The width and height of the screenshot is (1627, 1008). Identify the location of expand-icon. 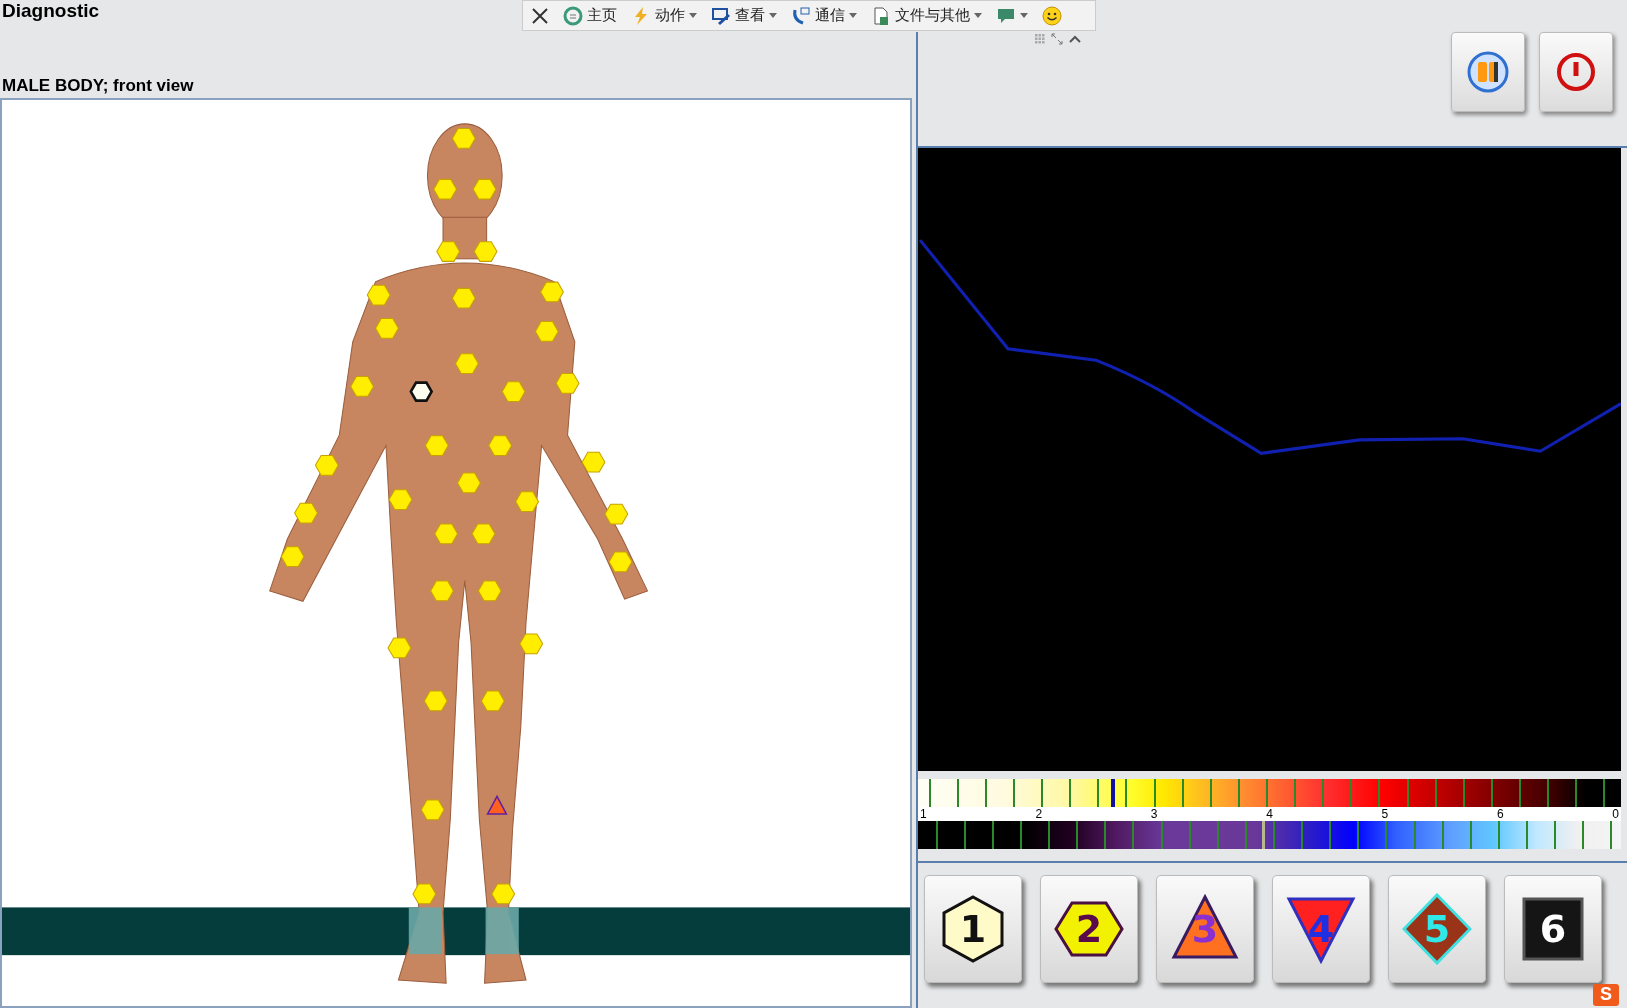
(1057, 39).